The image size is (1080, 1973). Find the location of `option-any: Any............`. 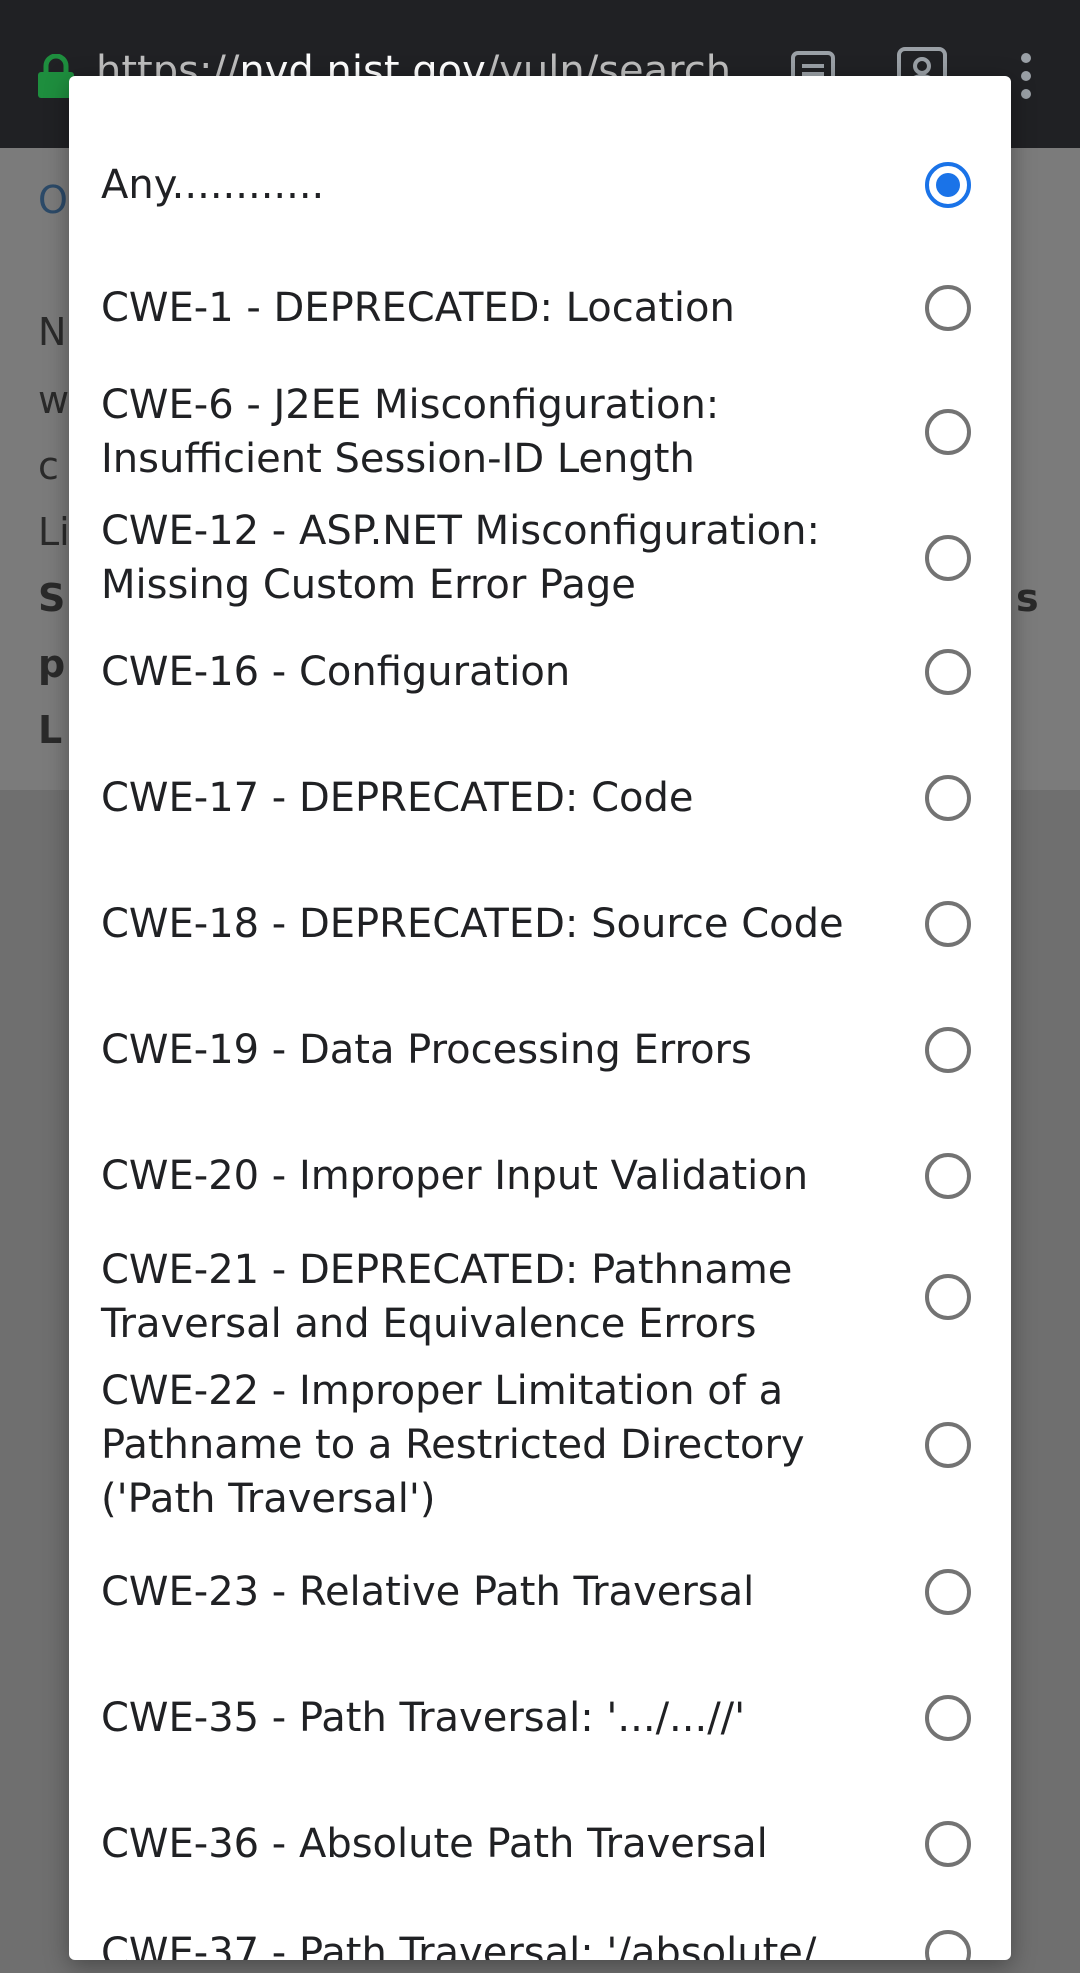

option-any: Any............ is located at coordinates (540, 185).